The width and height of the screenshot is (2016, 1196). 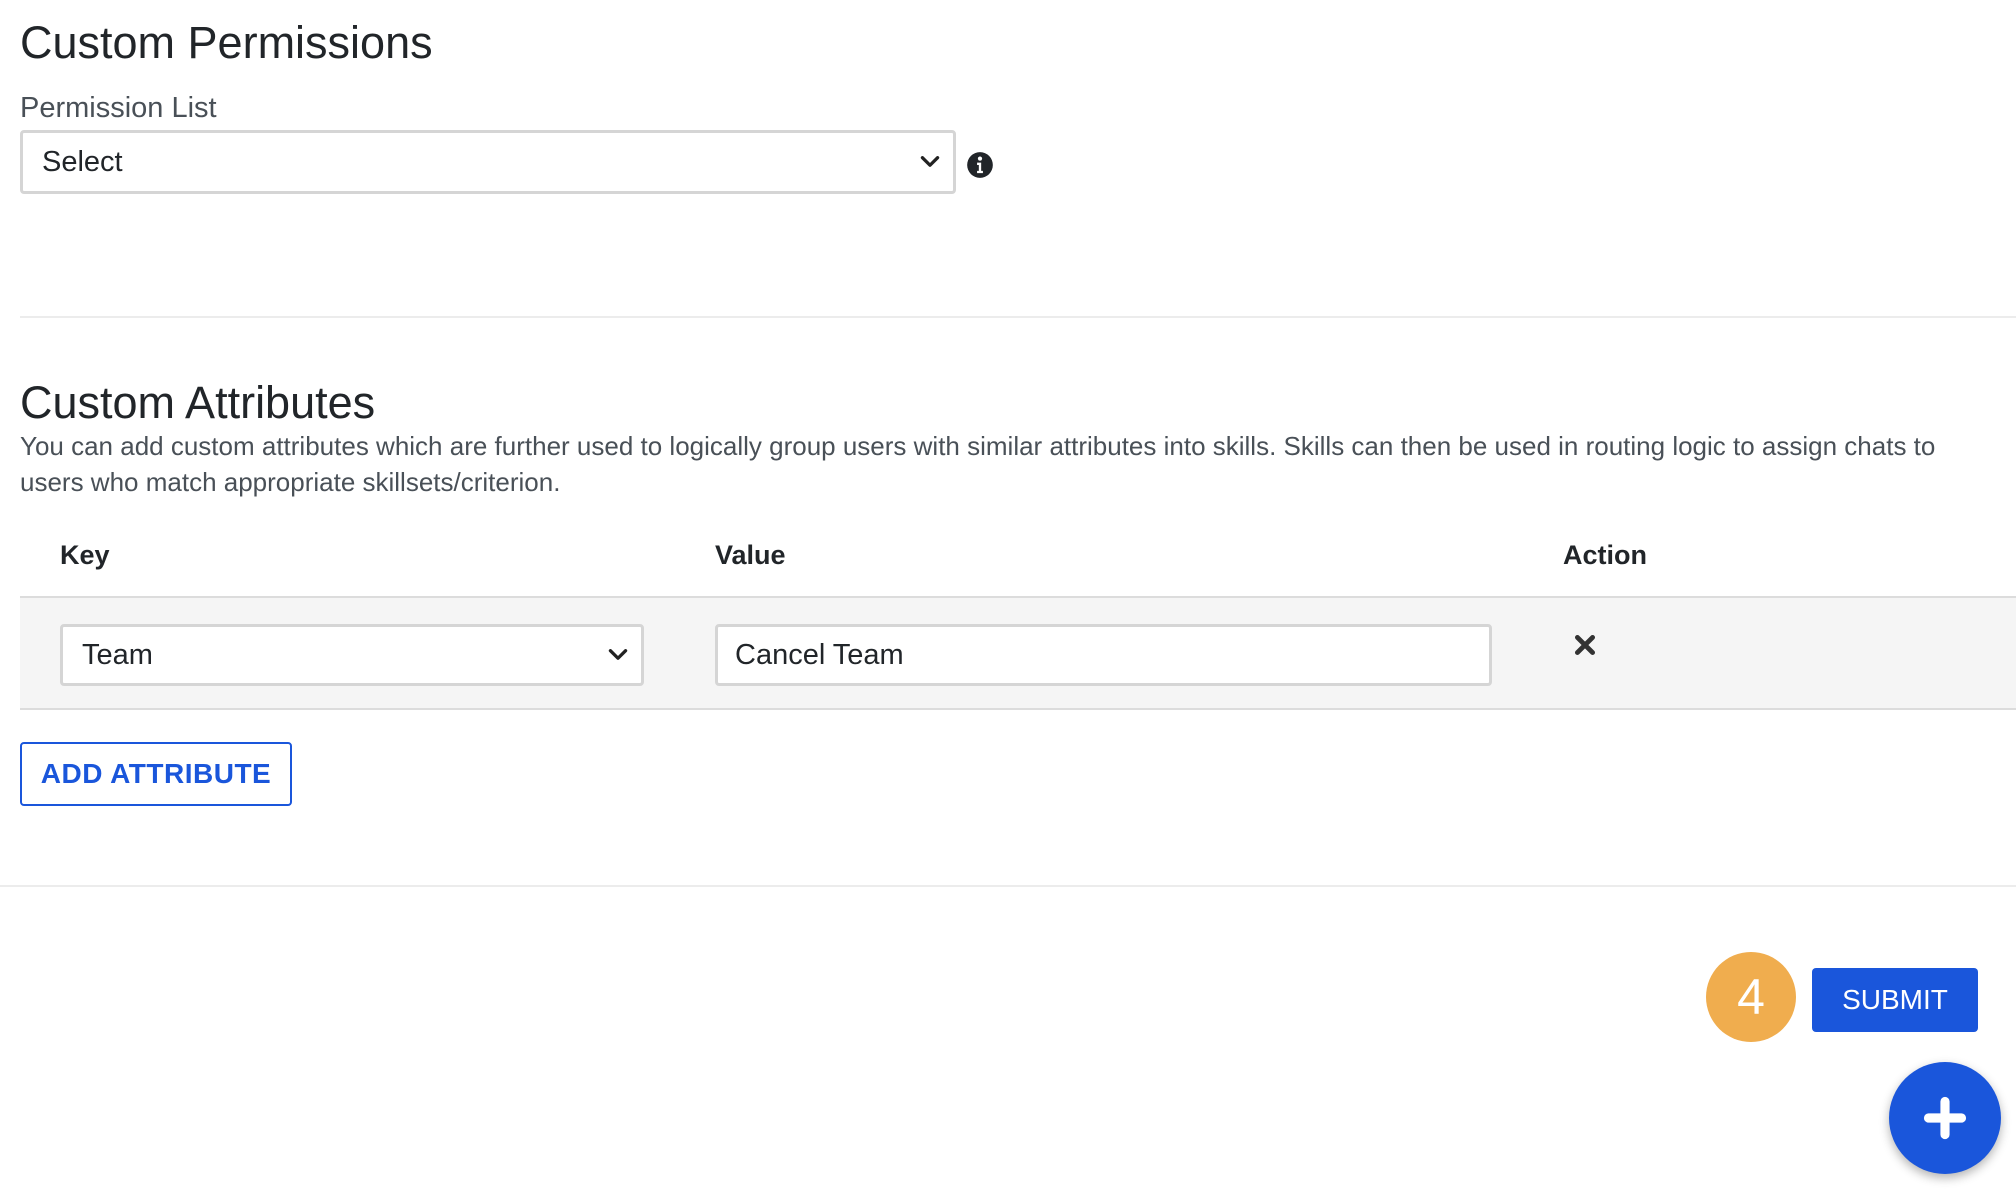 I want to click on step-badge: 4, so click(x=1751, y=997).